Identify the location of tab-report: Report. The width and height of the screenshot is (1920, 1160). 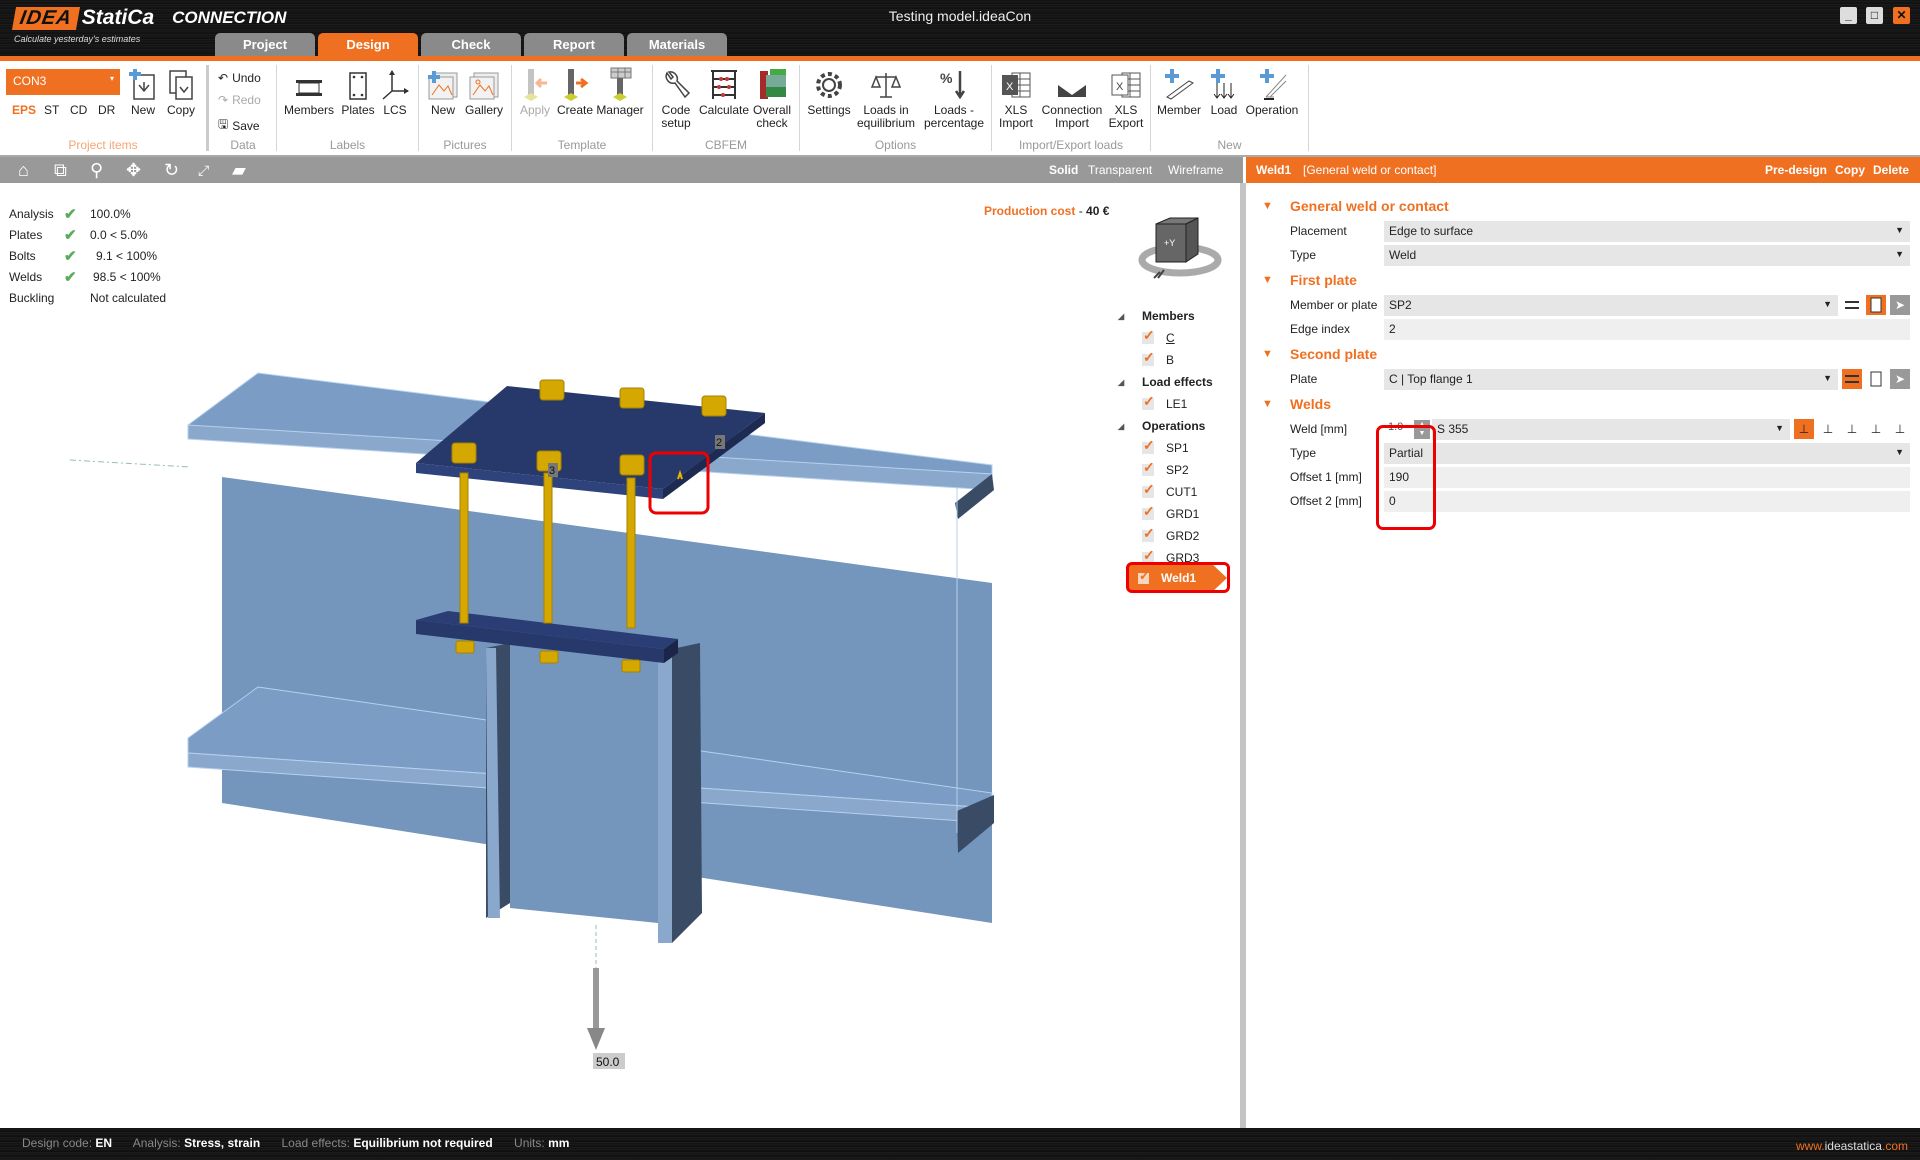
(574, 44).